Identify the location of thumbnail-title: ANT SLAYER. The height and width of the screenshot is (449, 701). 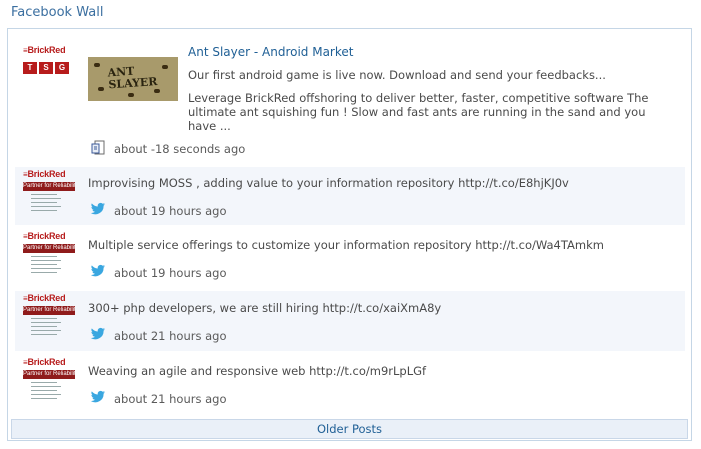
(132, 78).